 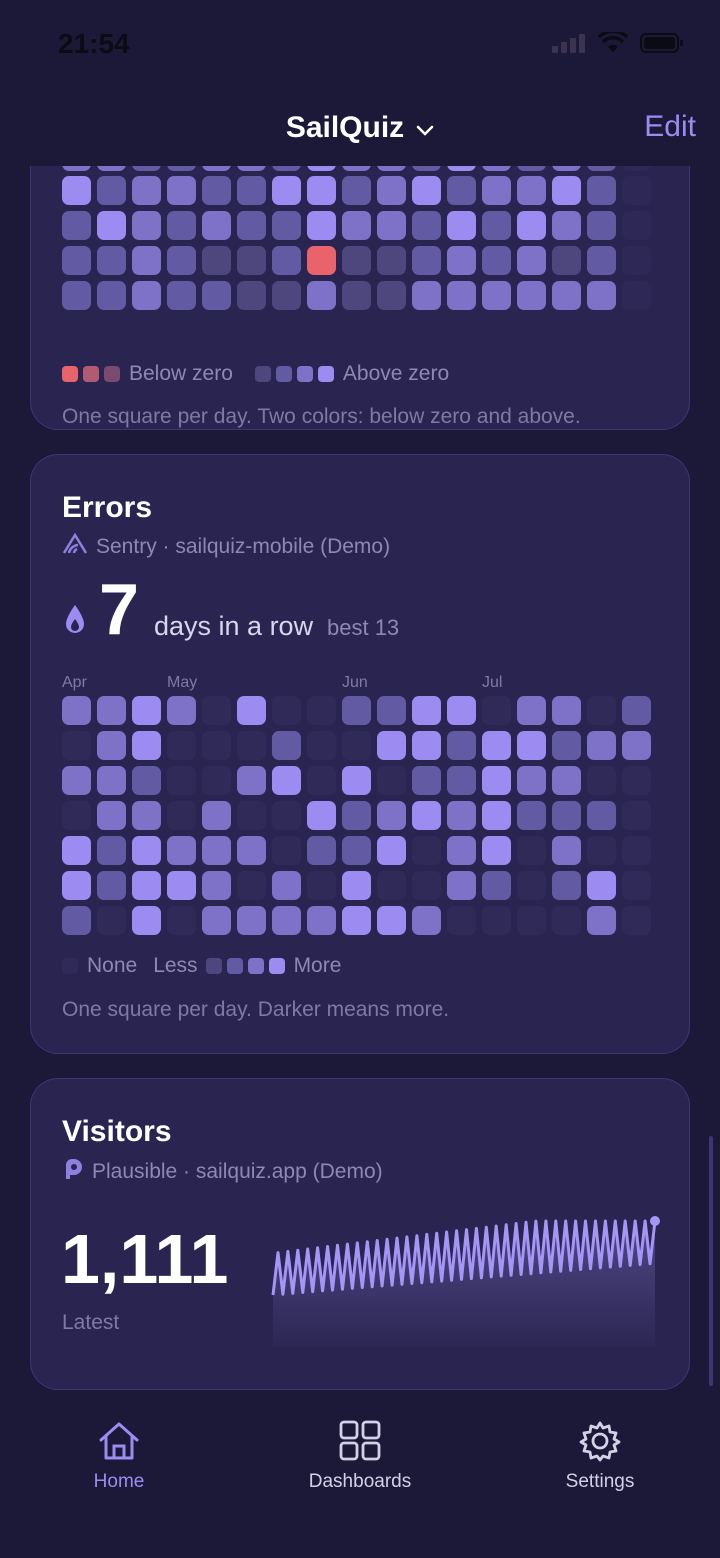 I want to click on nav-bar: SailQuiz Edit, so click(x=360, y=128).